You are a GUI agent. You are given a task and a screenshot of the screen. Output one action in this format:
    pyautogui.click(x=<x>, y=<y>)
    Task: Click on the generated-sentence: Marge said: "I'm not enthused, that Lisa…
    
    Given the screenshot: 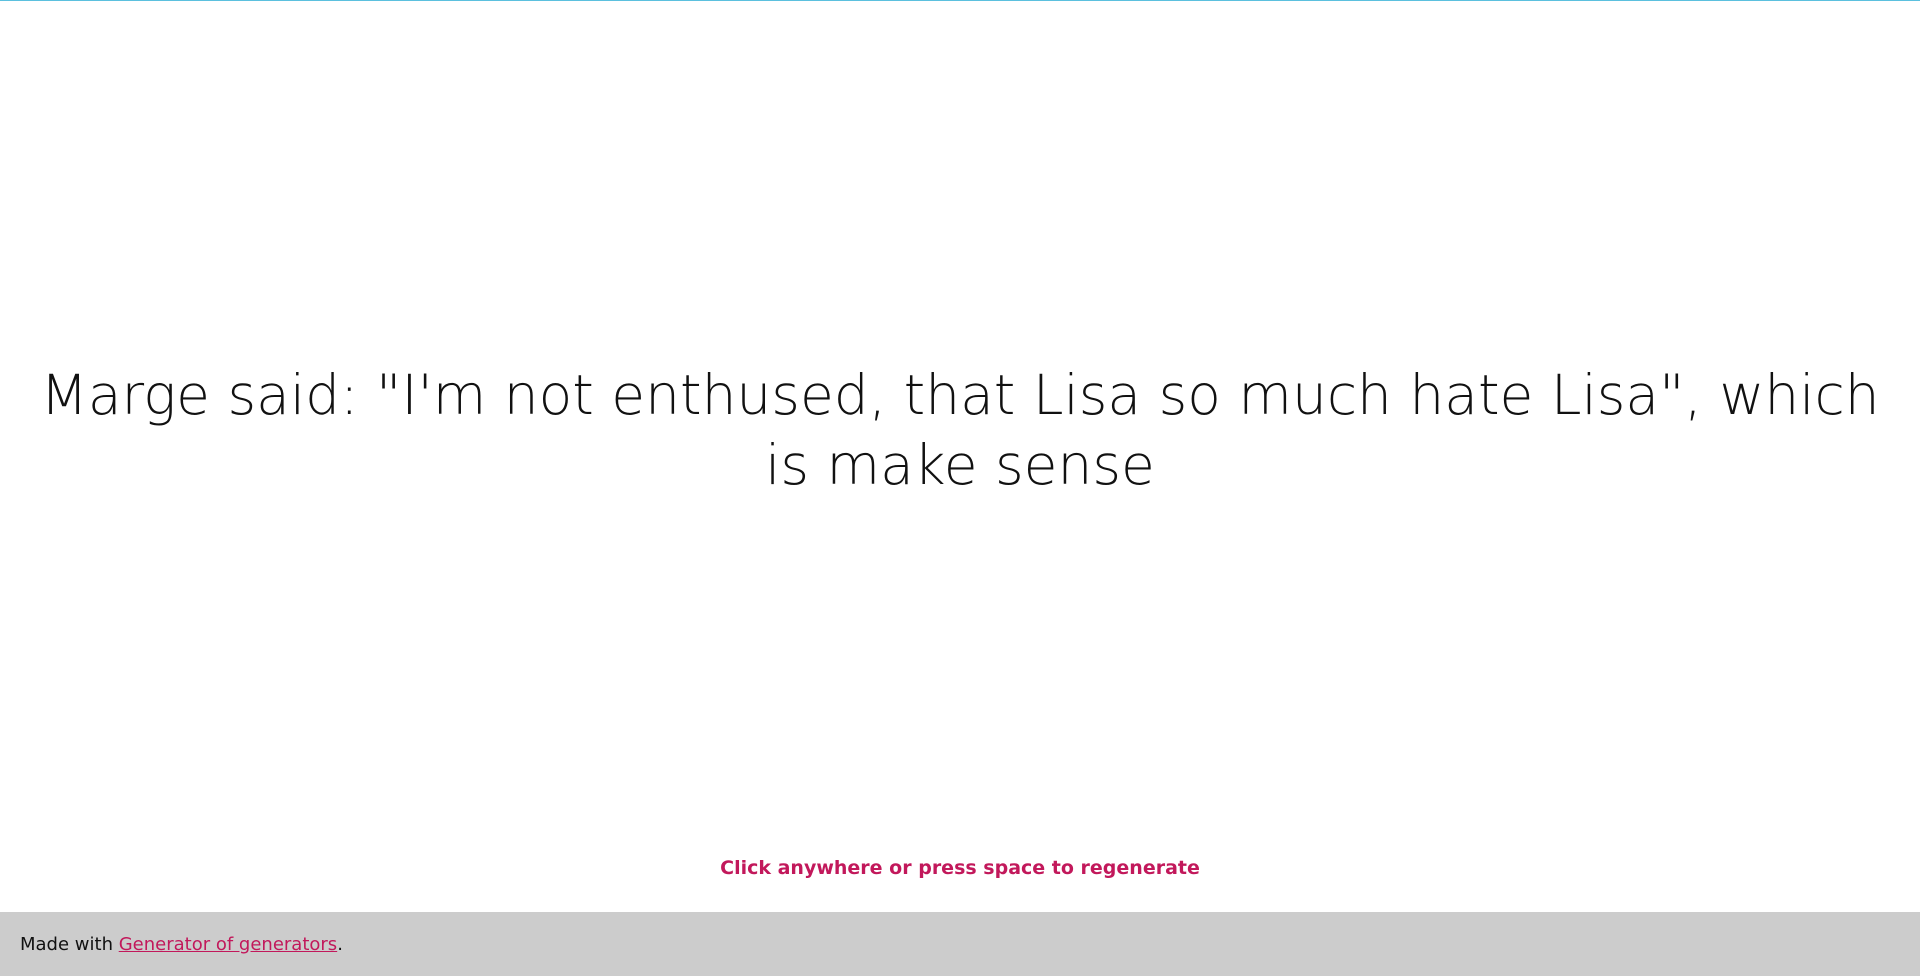 What is the action you would take?
    pyautogui.click(x=960, y=430)
    